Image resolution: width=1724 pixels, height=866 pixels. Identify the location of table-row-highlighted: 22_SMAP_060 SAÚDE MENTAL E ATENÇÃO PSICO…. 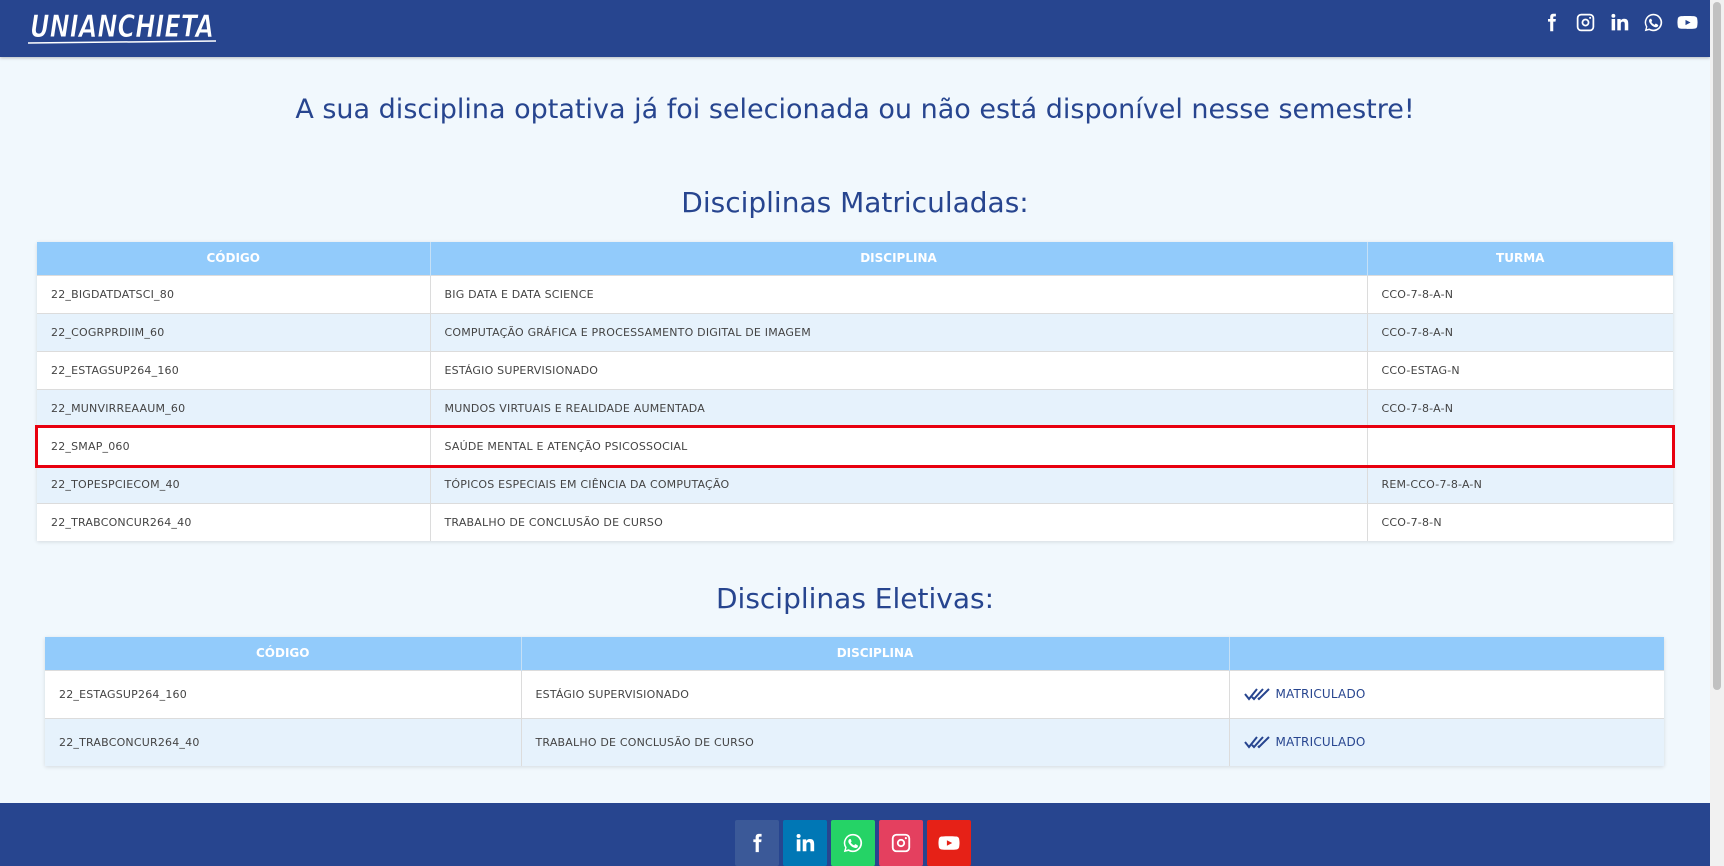
(855, 445).